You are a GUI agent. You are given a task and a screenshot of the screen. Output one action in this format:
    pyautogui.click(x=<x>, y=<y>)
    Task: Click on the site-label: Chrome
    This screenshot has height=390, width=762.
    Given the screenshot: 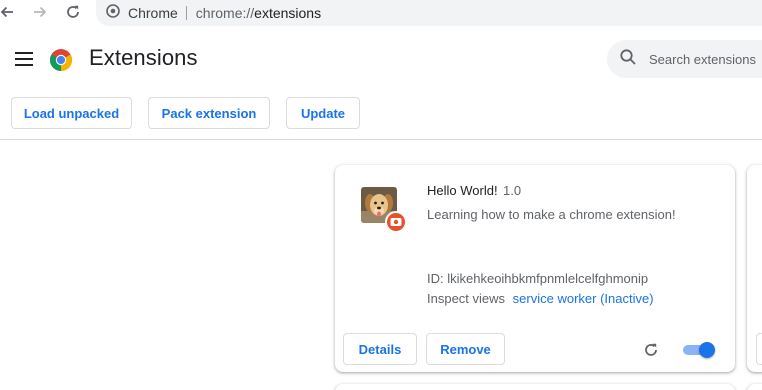 What is the action you would take?
    pyautogui.click(x=153, y=13)
    